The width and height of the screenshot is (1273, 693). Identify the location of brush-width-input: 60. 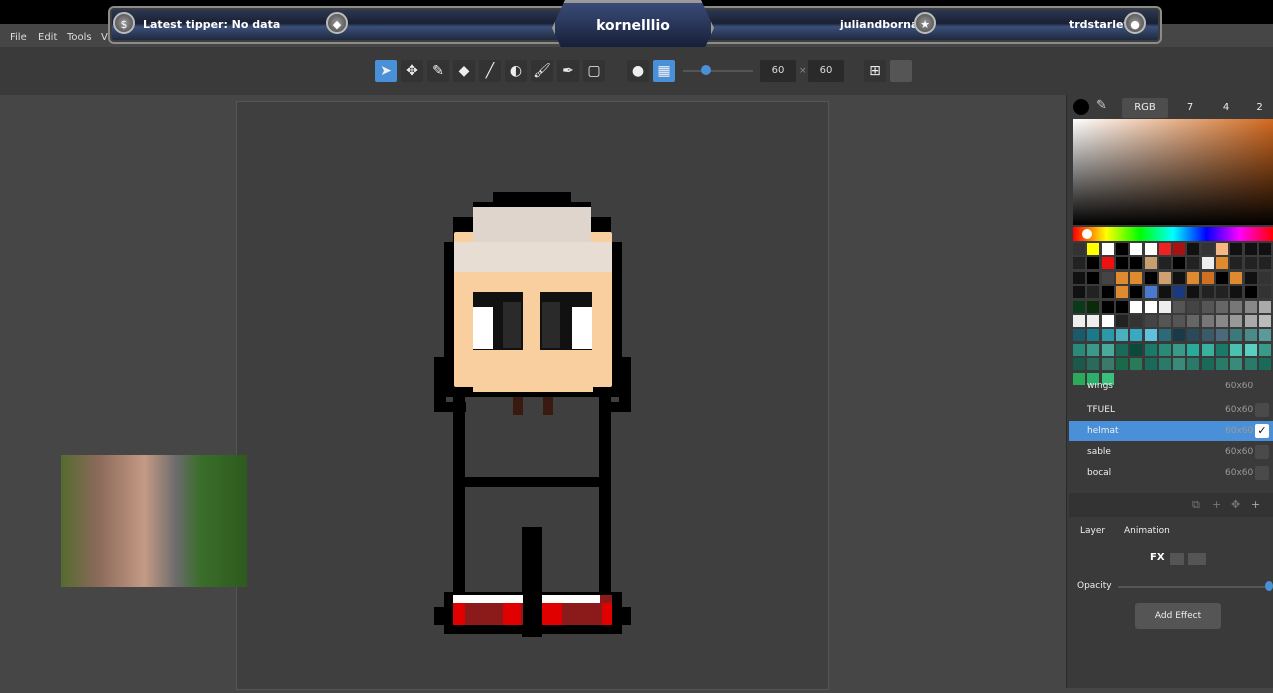
(778, 71).